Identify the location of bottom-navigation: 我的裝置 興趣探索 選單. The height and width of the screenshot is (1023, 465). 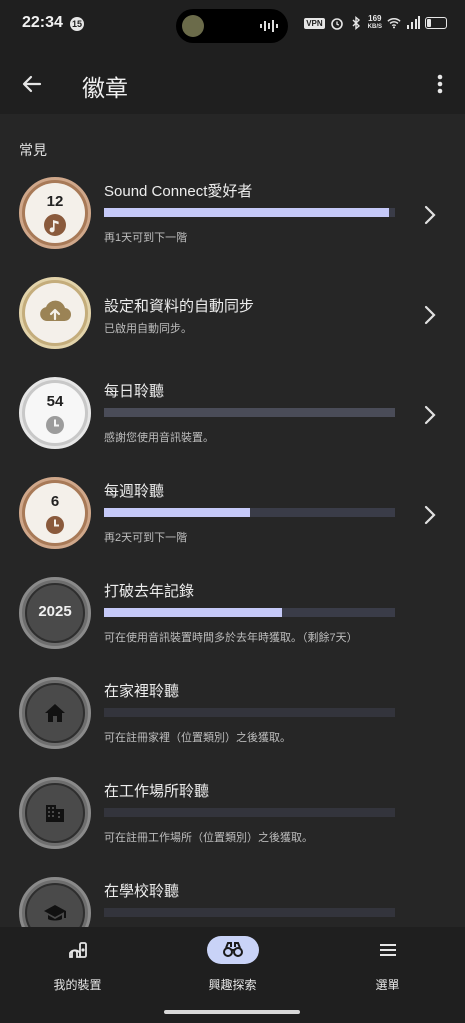
(232, 975).